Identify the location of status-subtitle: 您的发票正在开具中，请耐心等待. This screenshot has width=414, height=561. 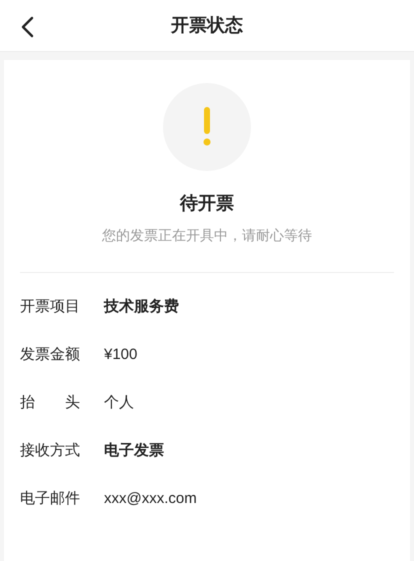
(207, 235).